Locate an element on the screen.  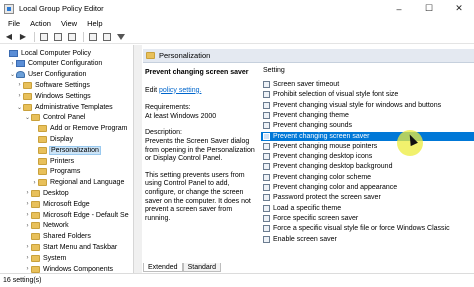
setting-label: Password protect the screen saver is located at coordinates (327, 198).